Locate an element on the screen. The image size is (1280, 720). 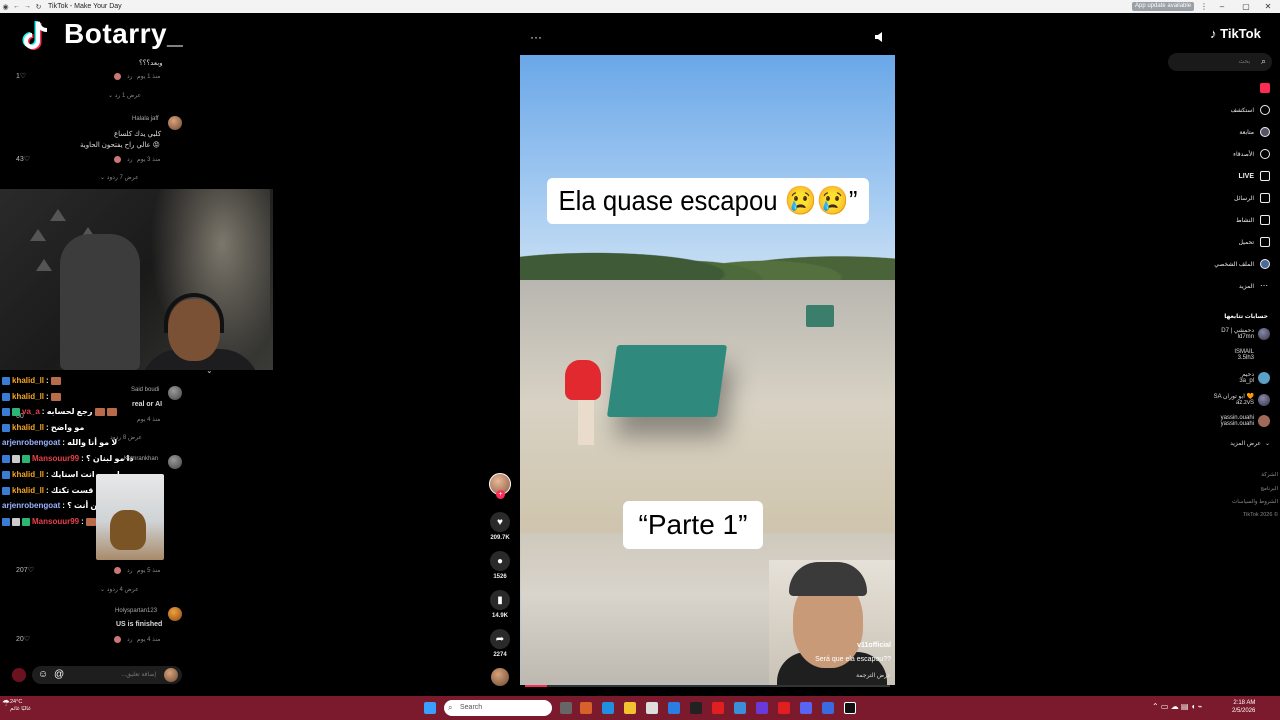
footer-link: الشروط والسياسات is located at coordinates (1239, 502).